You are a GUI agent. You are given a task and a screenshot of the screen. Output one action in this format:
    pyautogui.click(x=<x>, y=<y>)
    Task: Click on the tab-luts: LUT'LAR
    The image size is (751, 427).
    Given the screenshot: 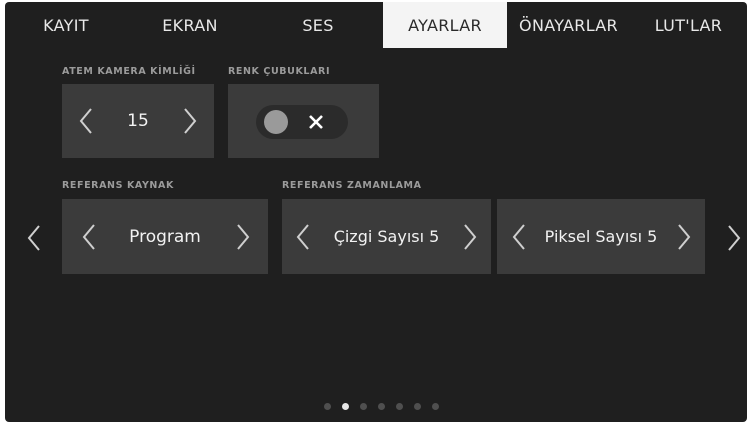 What is the action you would take?
    pyautogui.click(x=688, y=25)
    